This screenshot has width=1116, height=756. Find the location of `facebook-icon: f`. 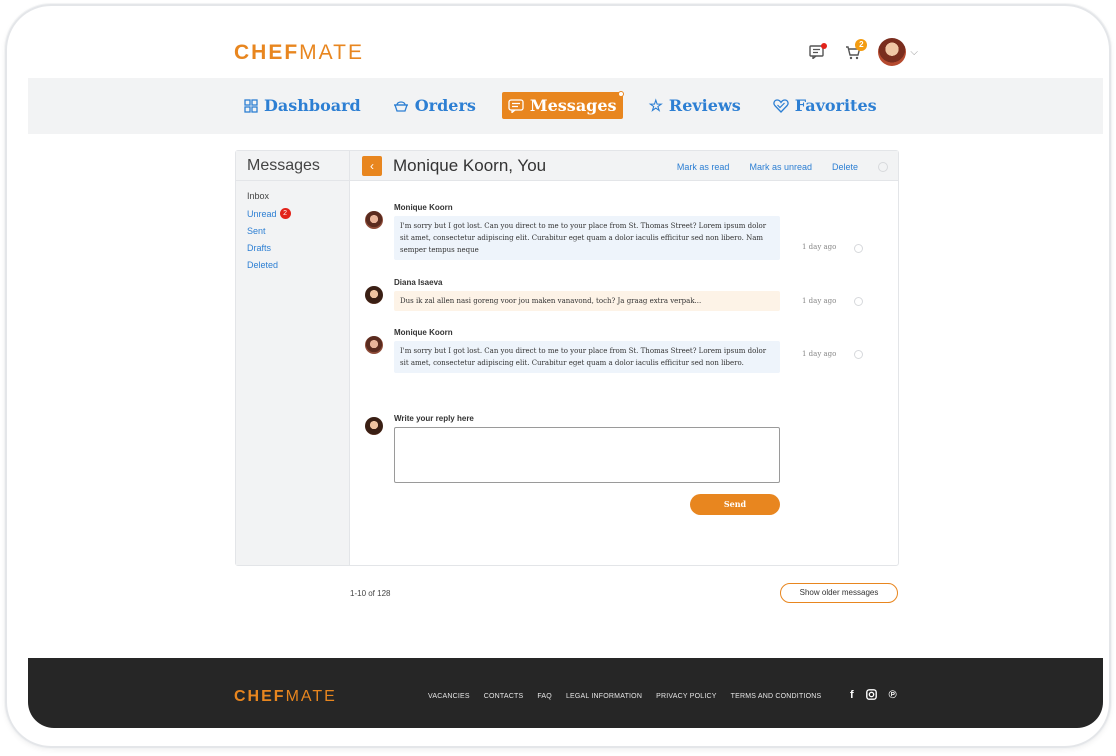

facebook-icon: f is located at coordinates (852, 696).